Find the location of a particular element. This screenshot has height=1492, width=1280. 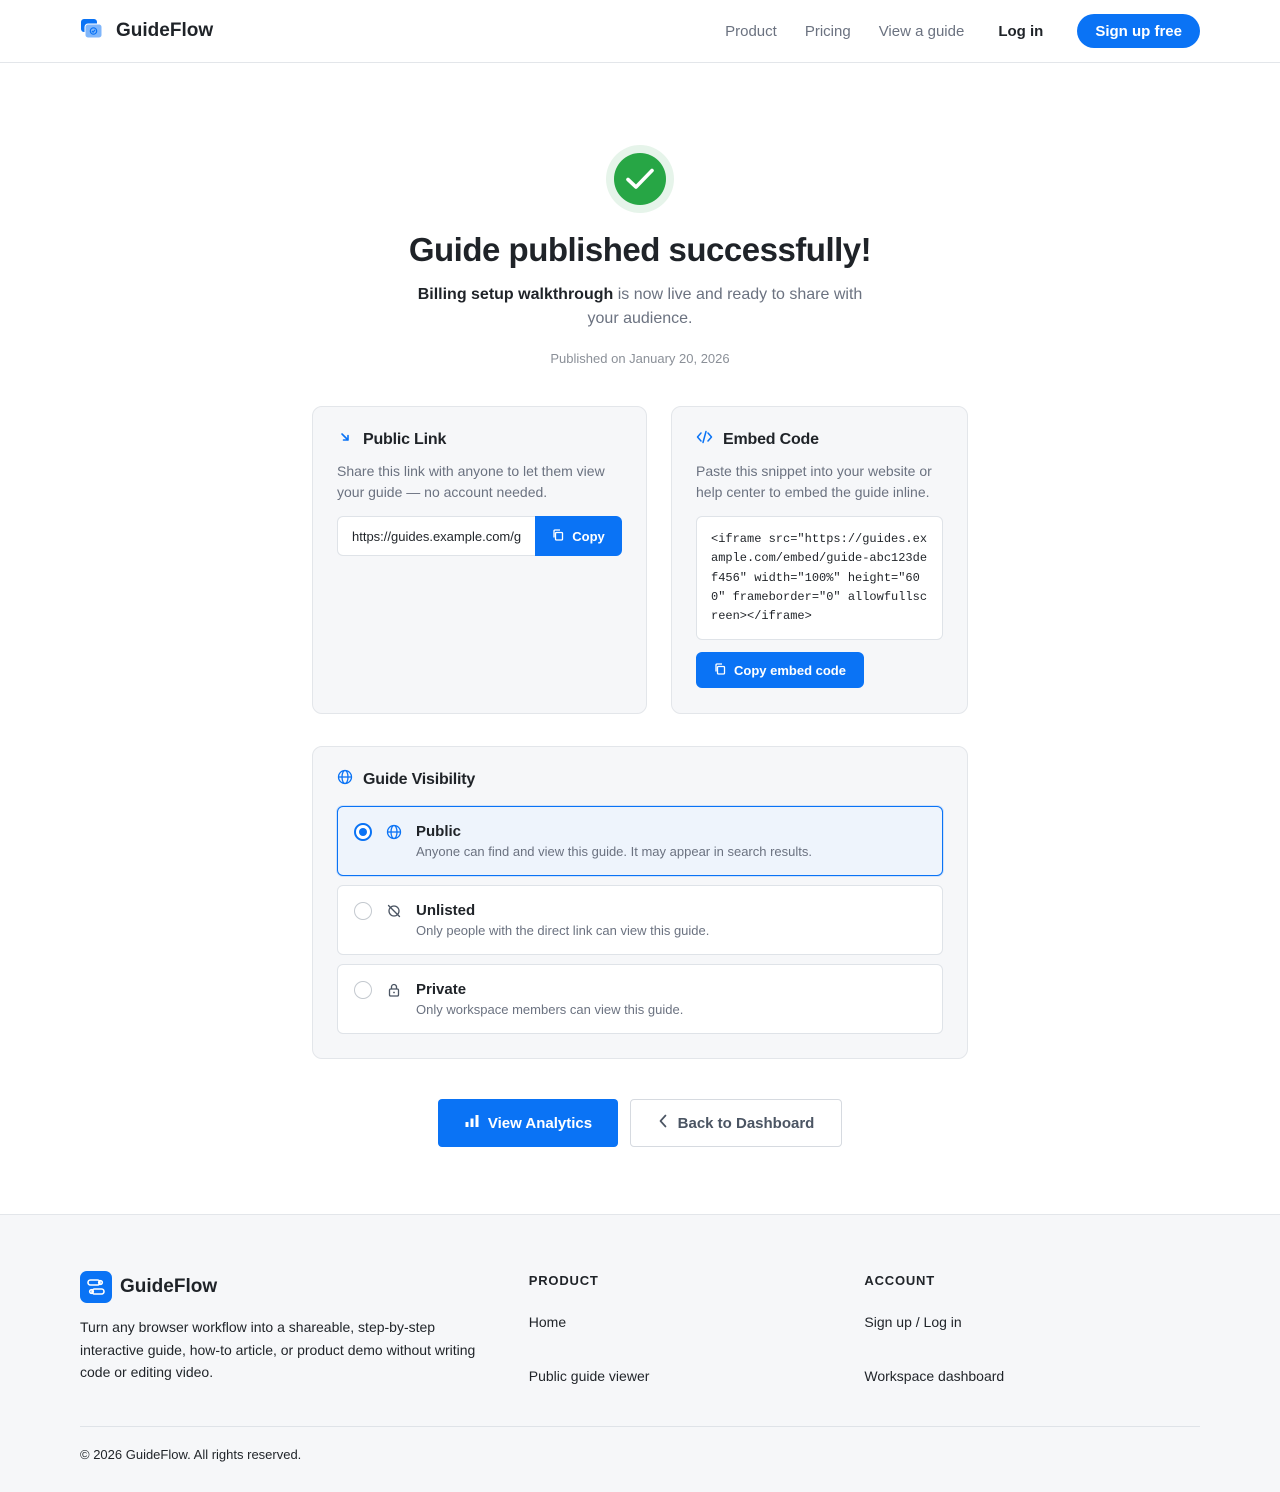

public-link-header: Public Link is located at coordinates (479, 439).